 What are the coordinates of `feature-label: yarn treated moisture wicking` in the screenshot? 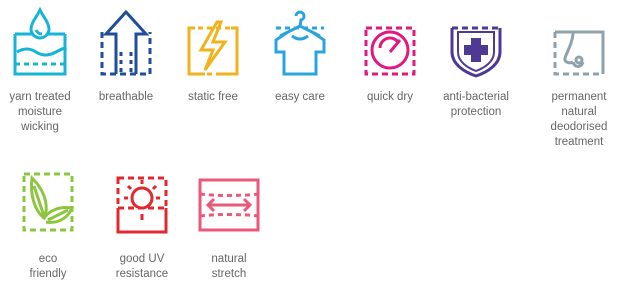 It's located at (40, 112).